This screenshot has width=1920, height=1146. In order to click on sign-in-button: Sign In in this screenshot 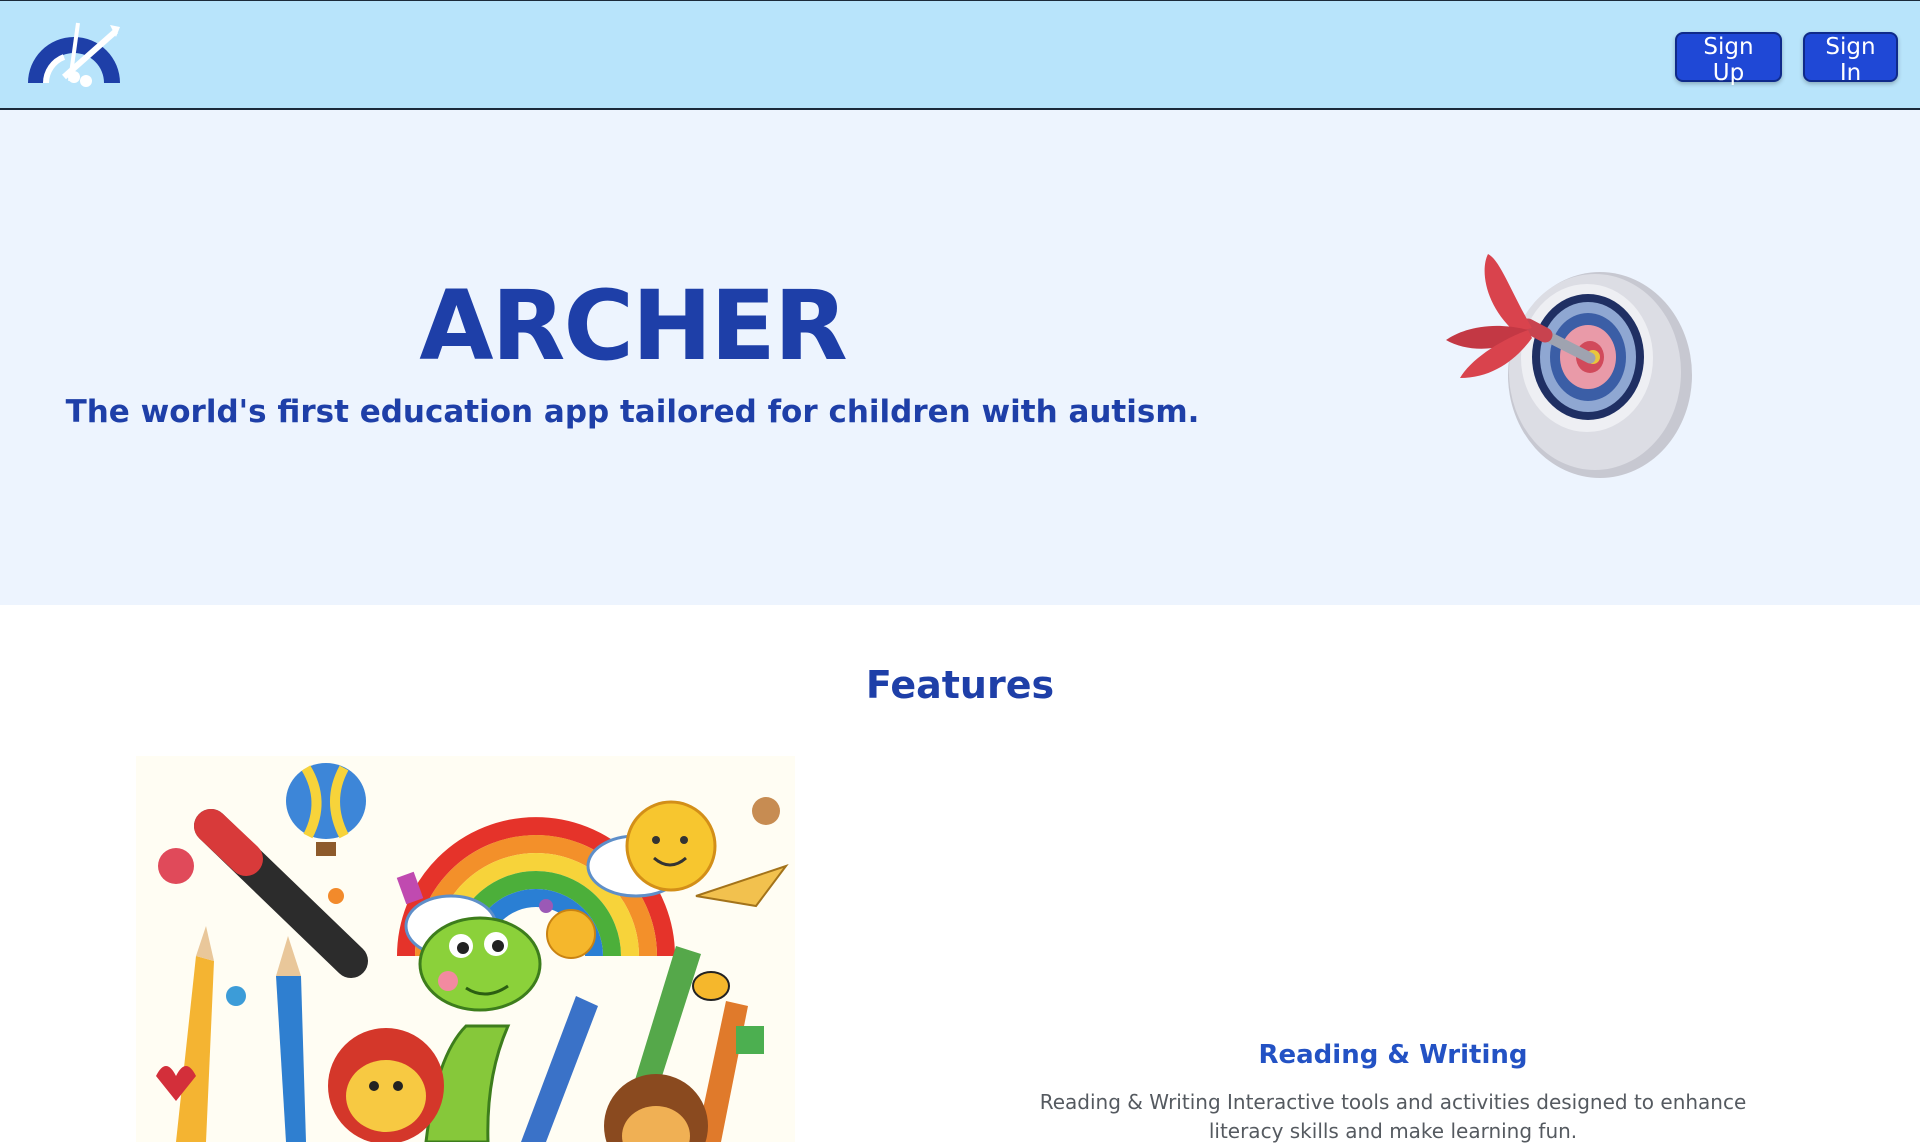, I will do `click(1850, 59)`.